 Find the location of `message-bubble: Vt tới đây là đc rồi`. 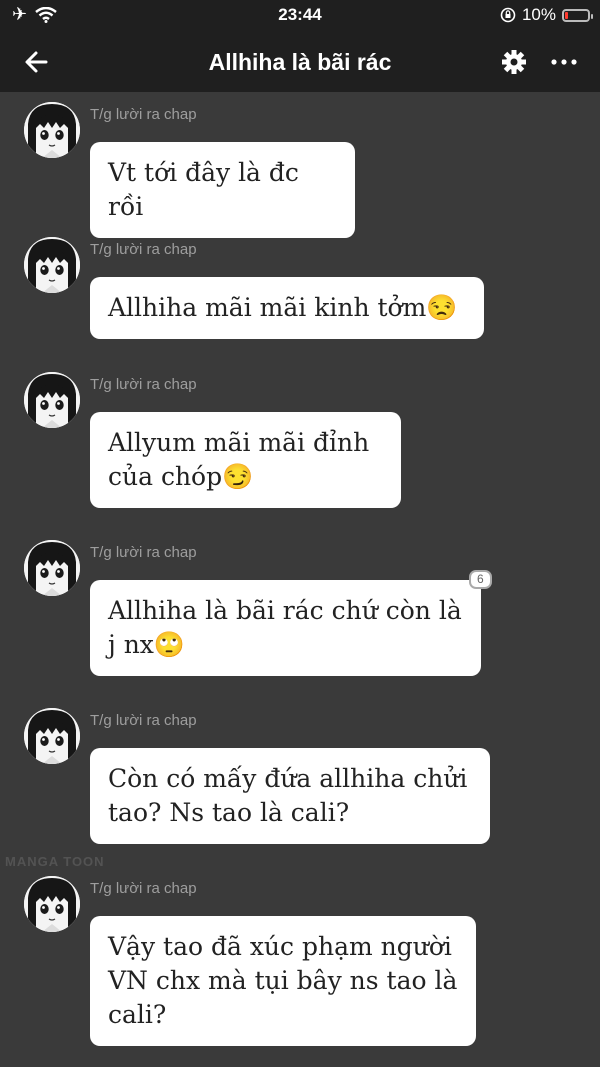

message-bubble: Vt tới đây là đc rồi is located at coordinates (222, 190).